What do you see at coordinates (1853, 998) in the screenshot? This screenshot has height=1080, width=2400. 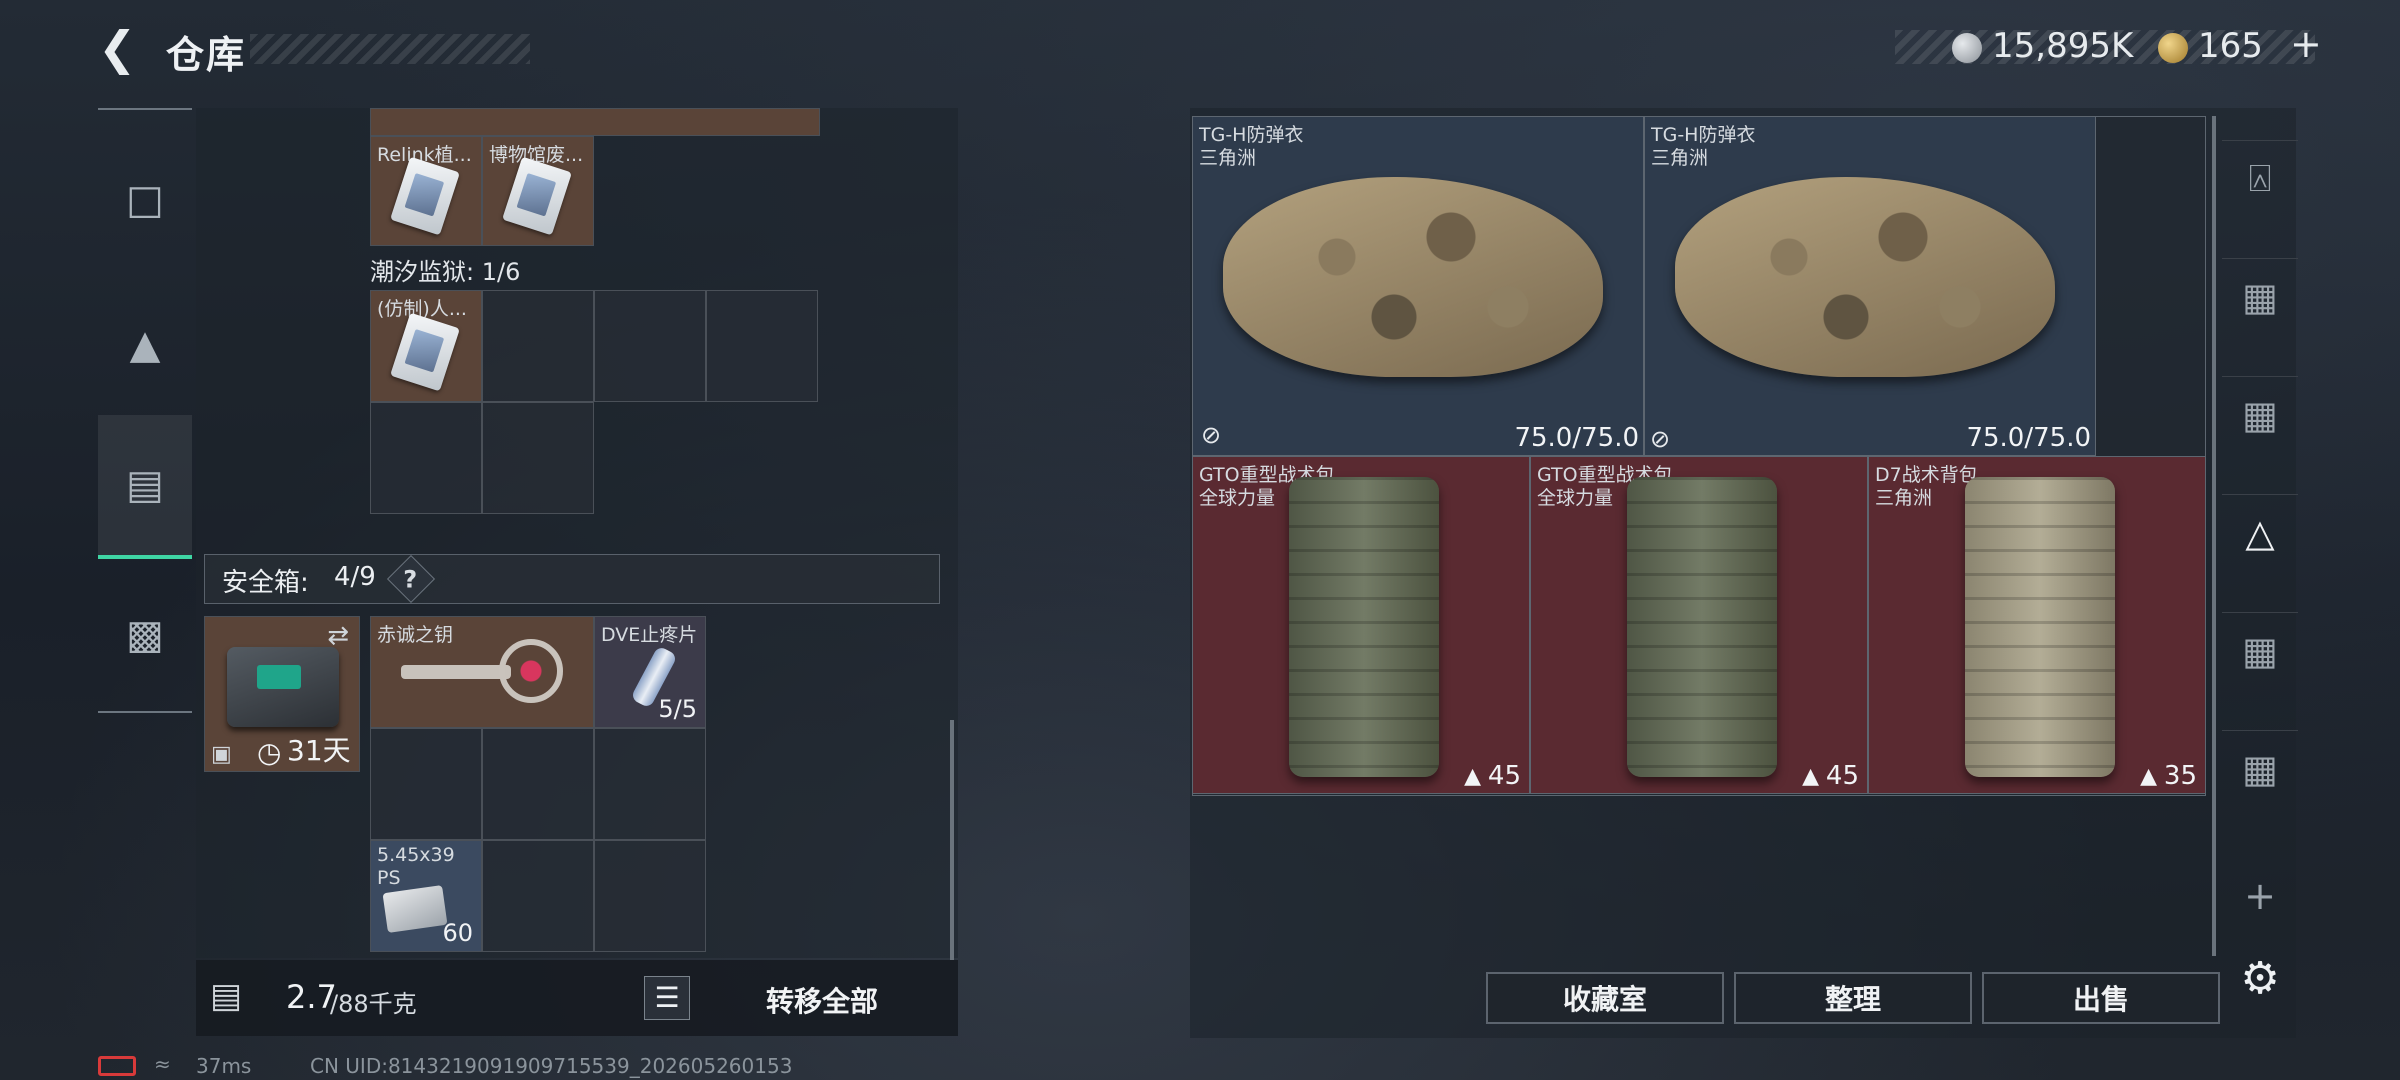 I see `organize-button: 整理` at bounding box center [1853, 998].